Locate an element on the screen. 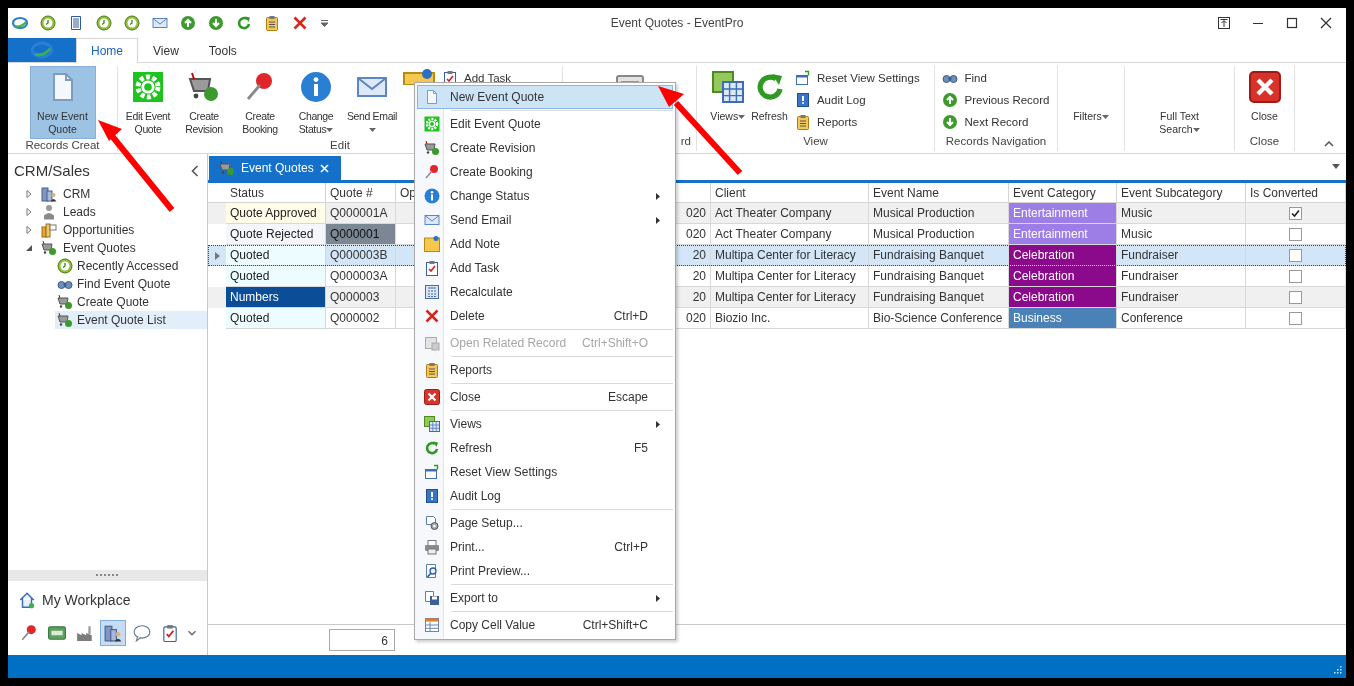 This screenshot has height=686, width=1354. navigation-button is located at coordinates (113, 633).